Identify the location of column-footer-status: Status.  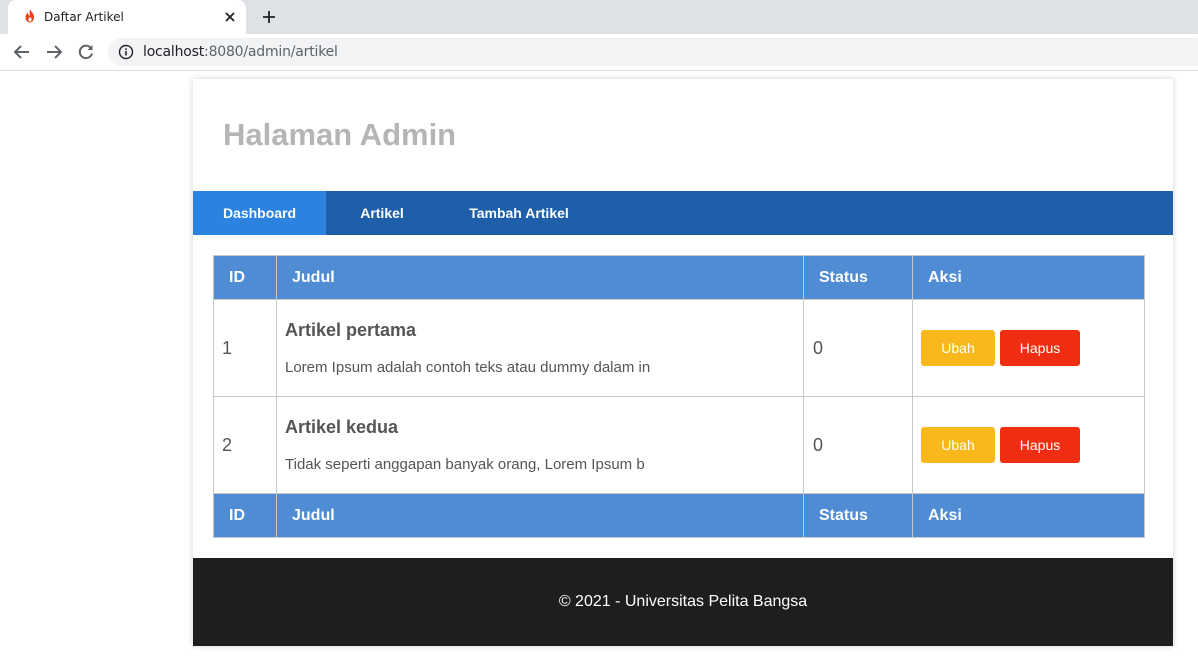
(858, 515).